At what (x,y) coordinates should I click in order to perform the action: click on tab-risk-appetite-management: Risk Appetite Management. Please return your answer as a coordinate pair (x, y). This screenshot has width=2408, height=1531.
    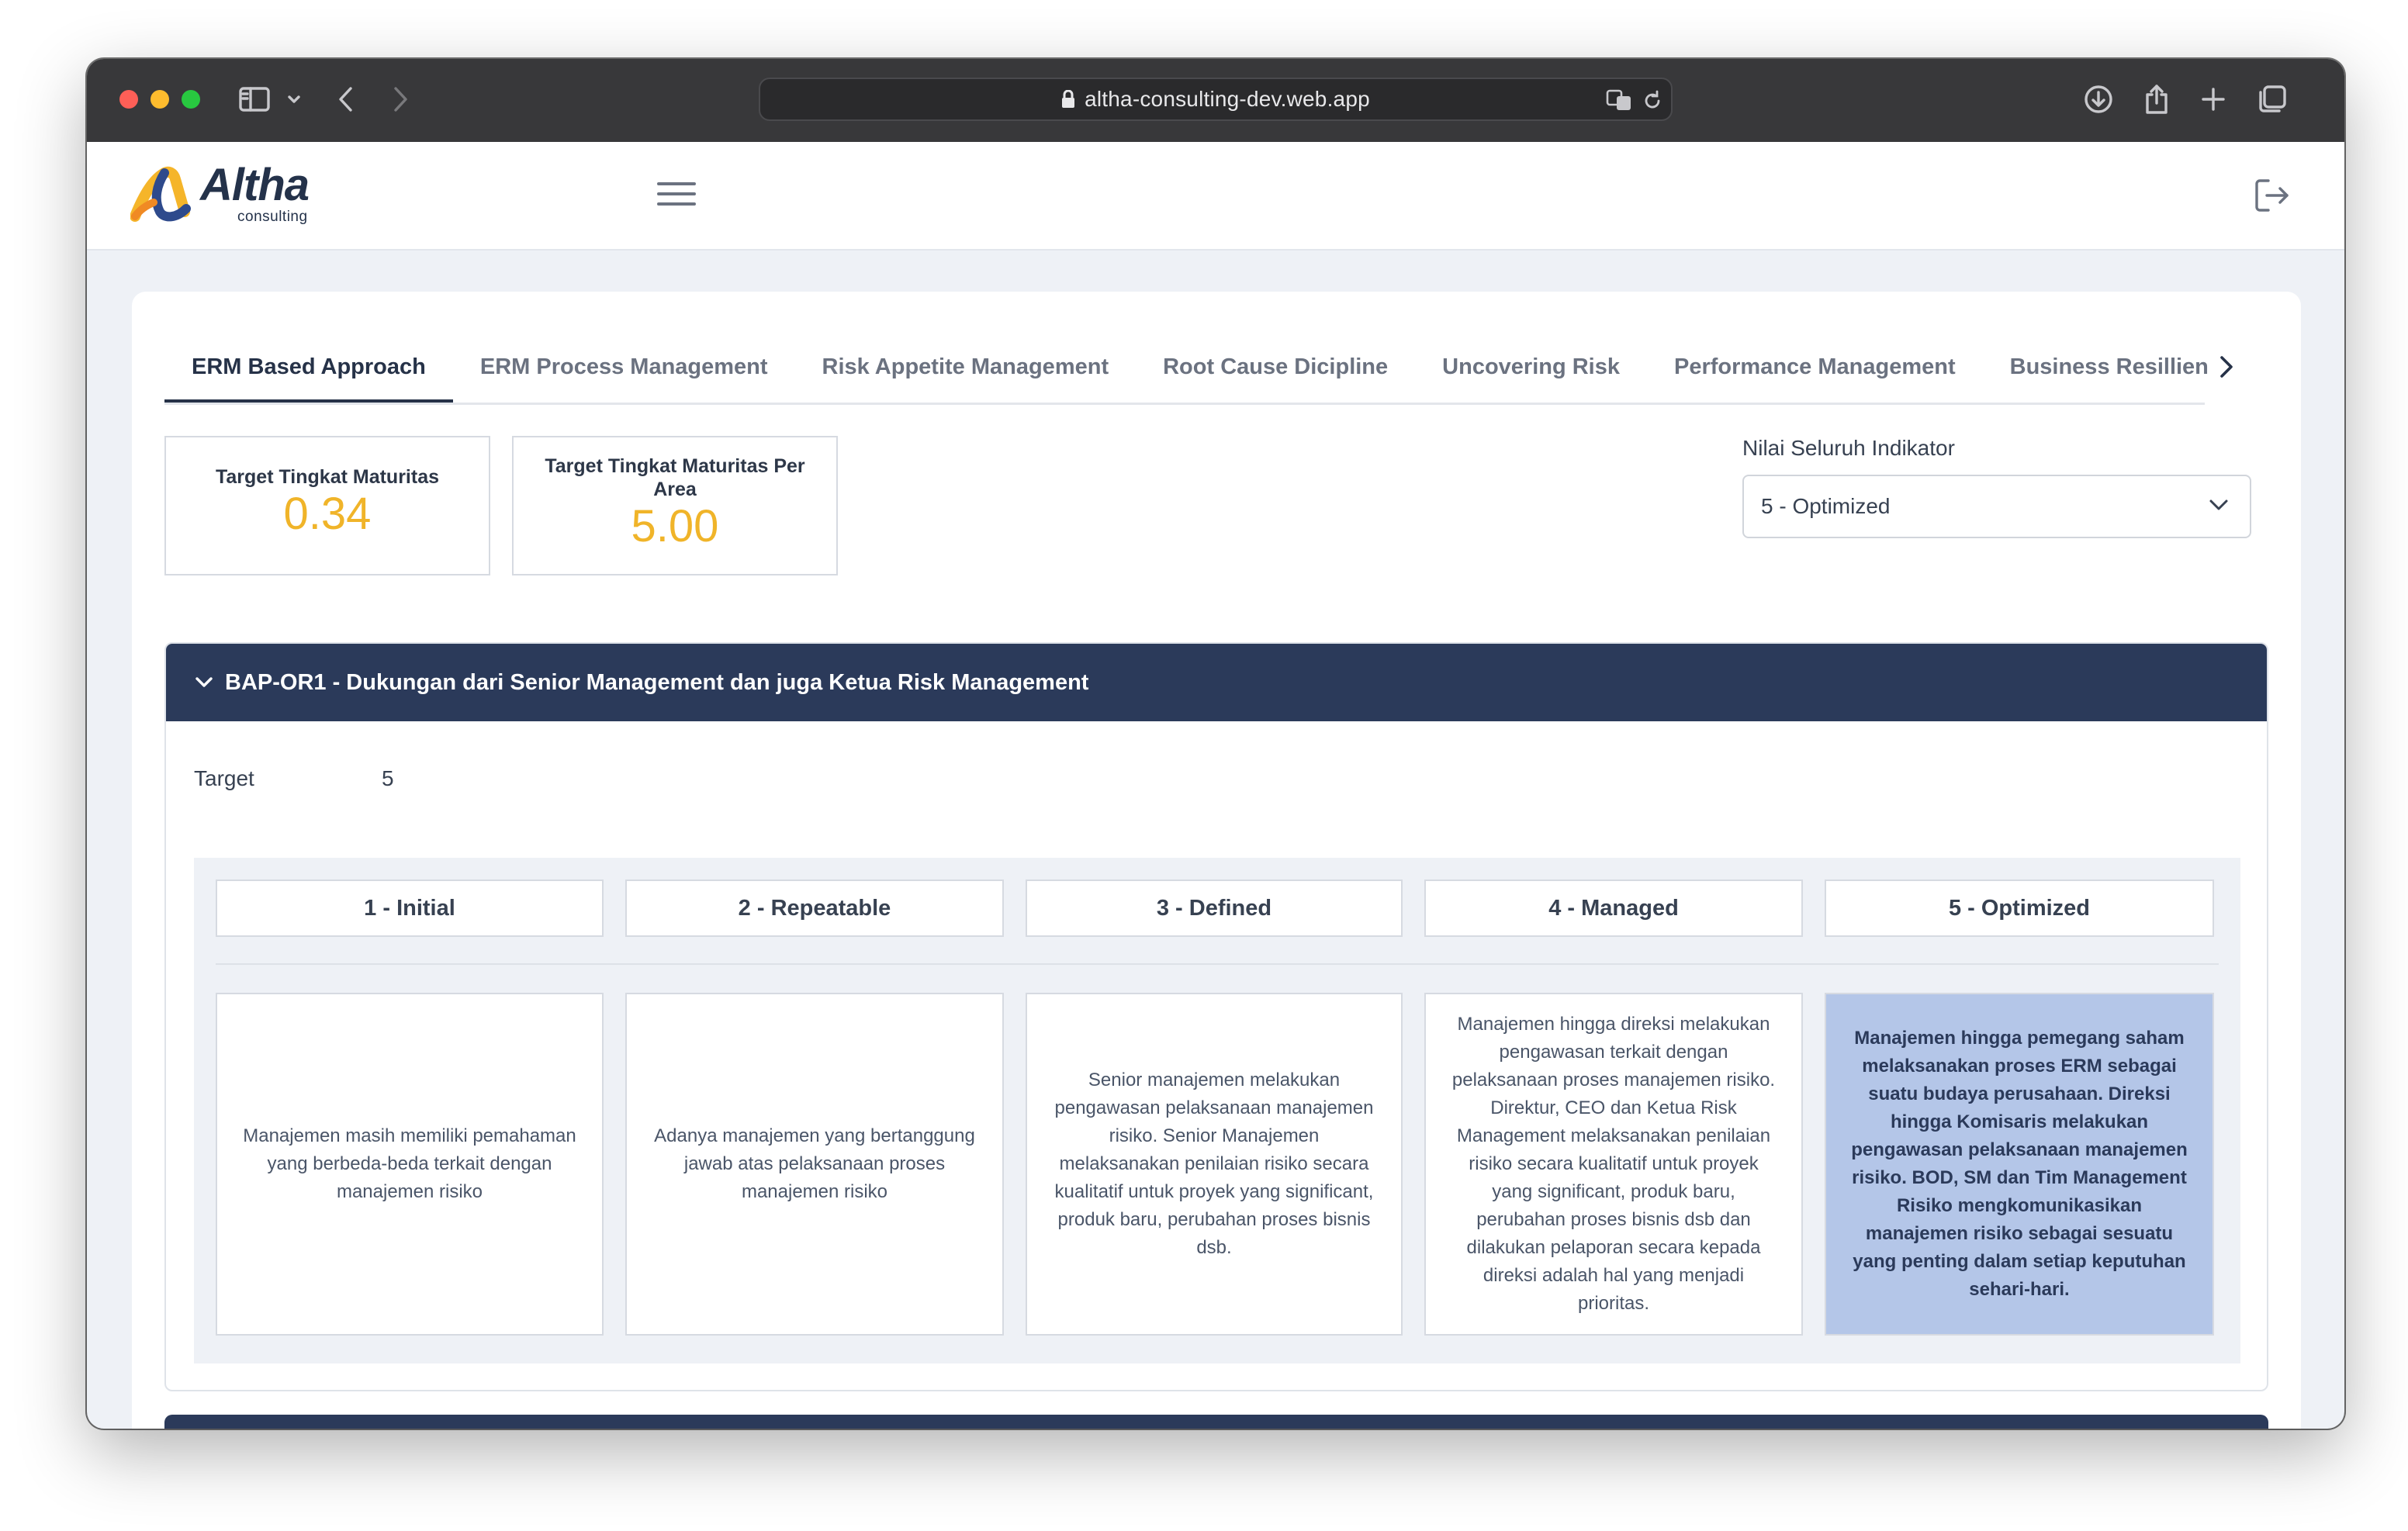
    Looking at the image, I should click on (966, 373).